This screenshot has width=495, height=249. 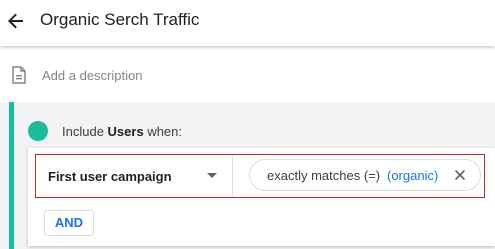 I want to click on include-subject: Users, so click(x=126, y=131).